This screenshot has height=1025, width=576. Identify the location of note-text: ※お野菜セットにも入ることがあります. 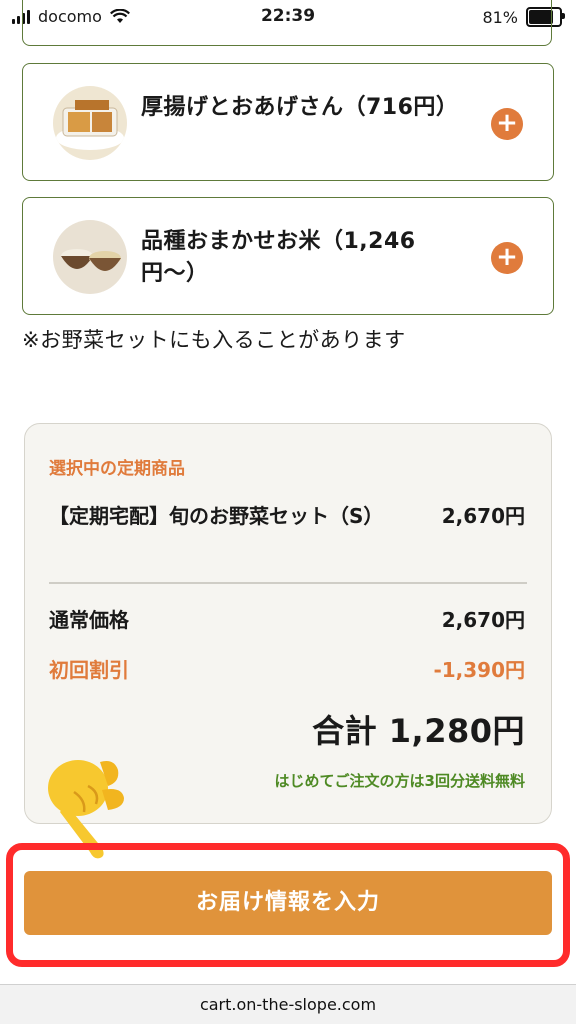
(214, 340).